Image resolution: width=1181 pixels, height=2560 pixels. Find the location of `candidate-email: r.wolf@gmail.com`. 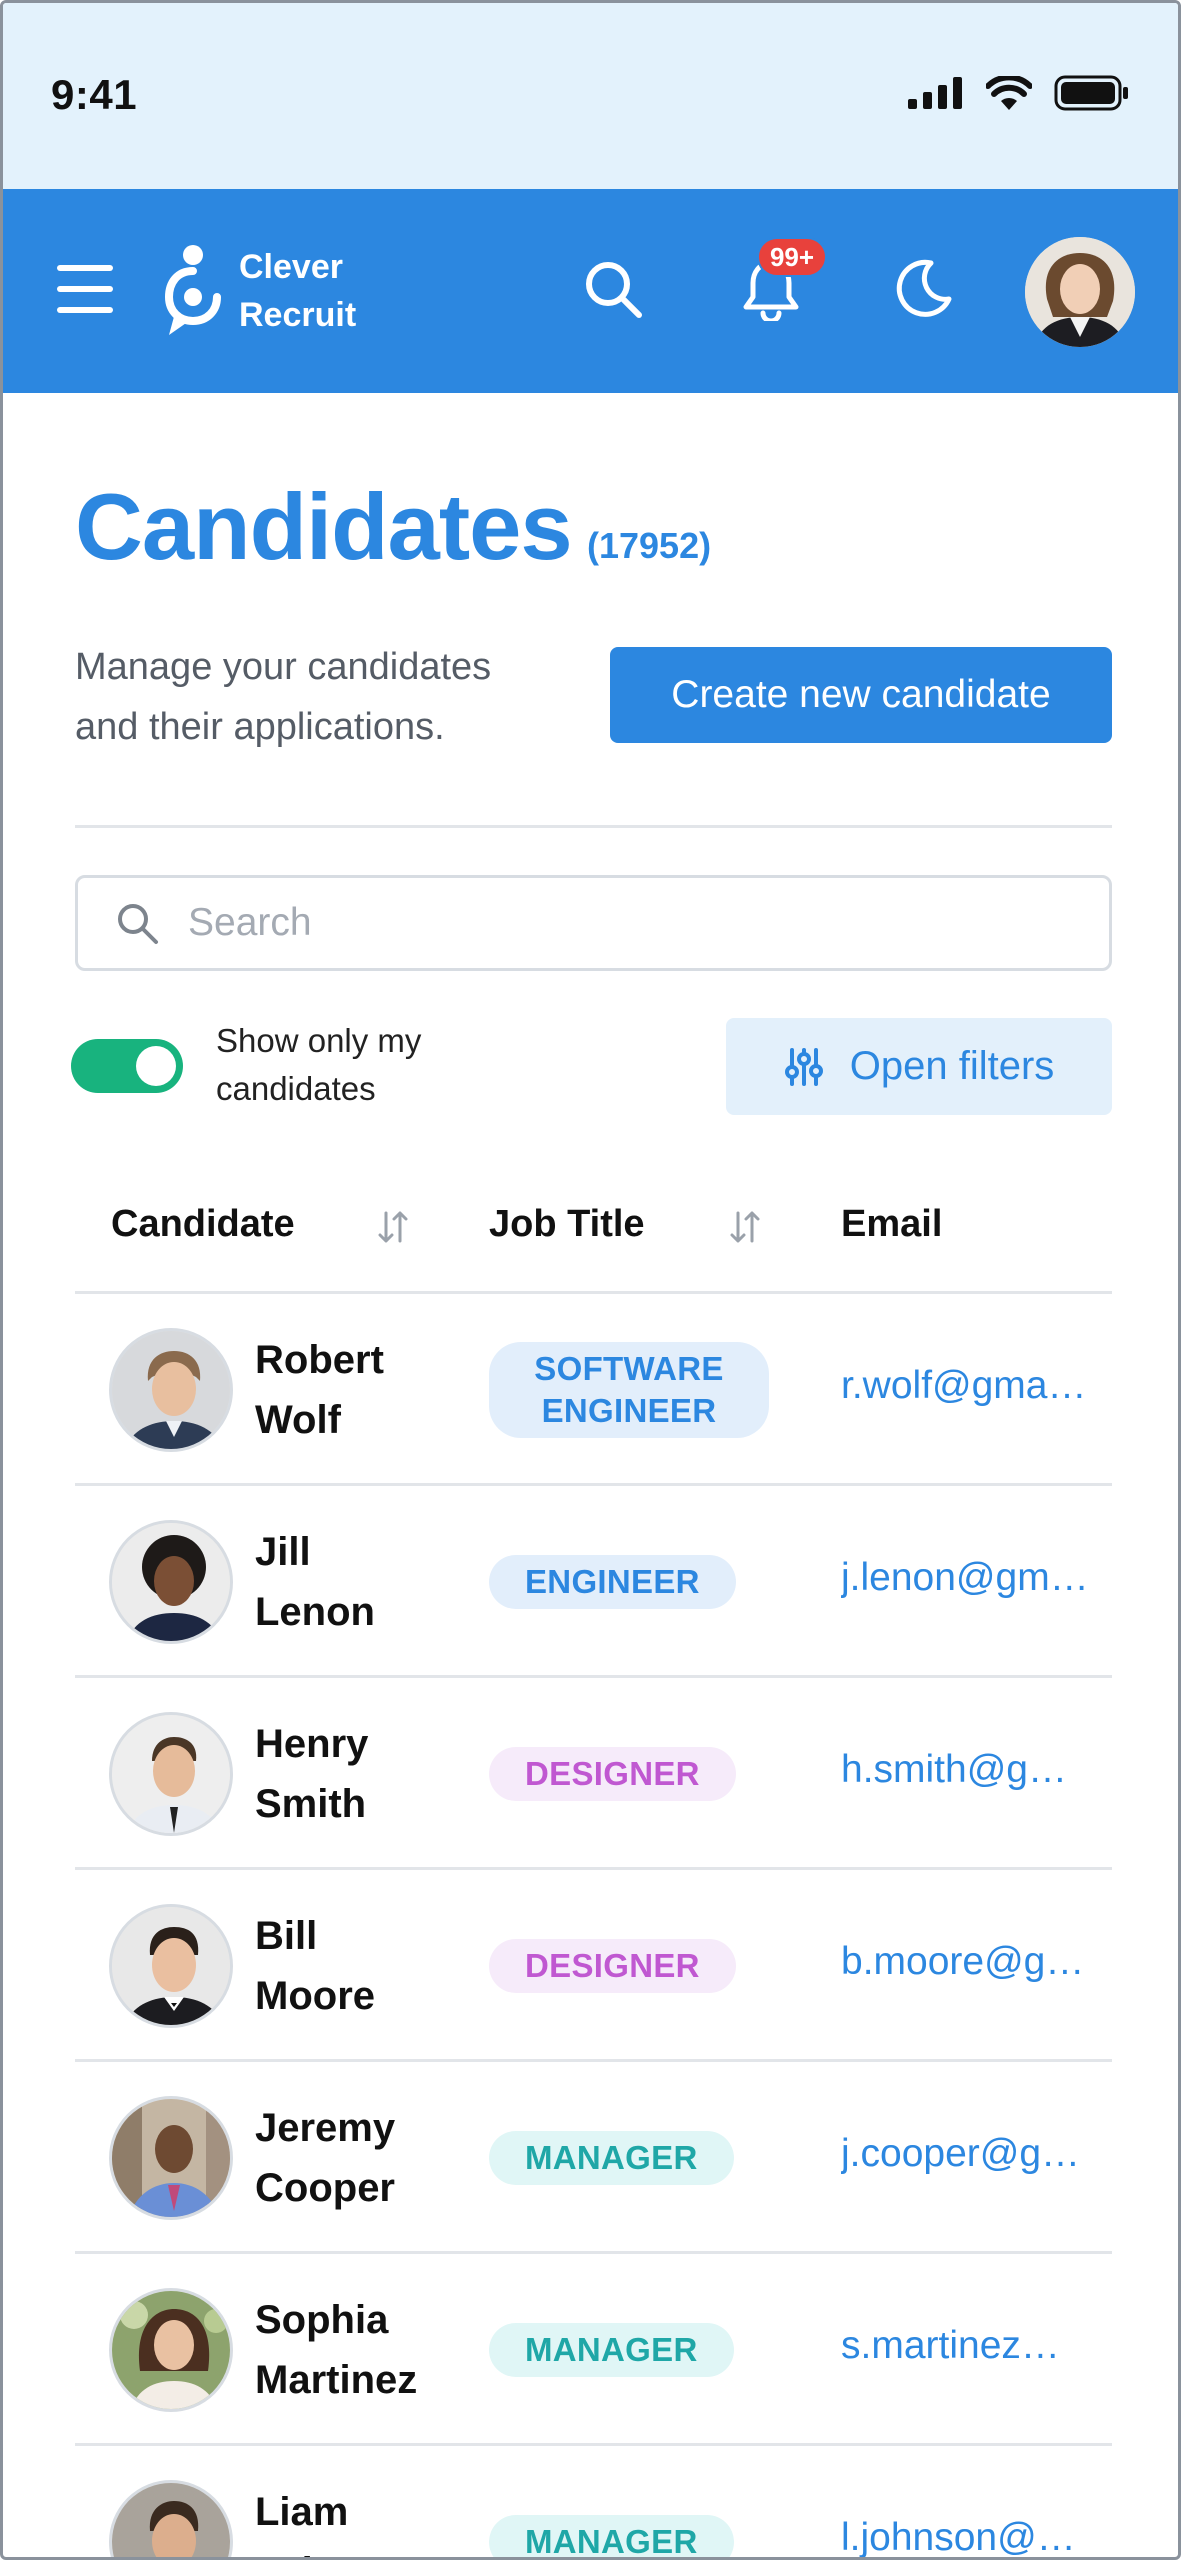

candidate-email: r.wolf@gmail.com is located at coordinates (966, 1386).